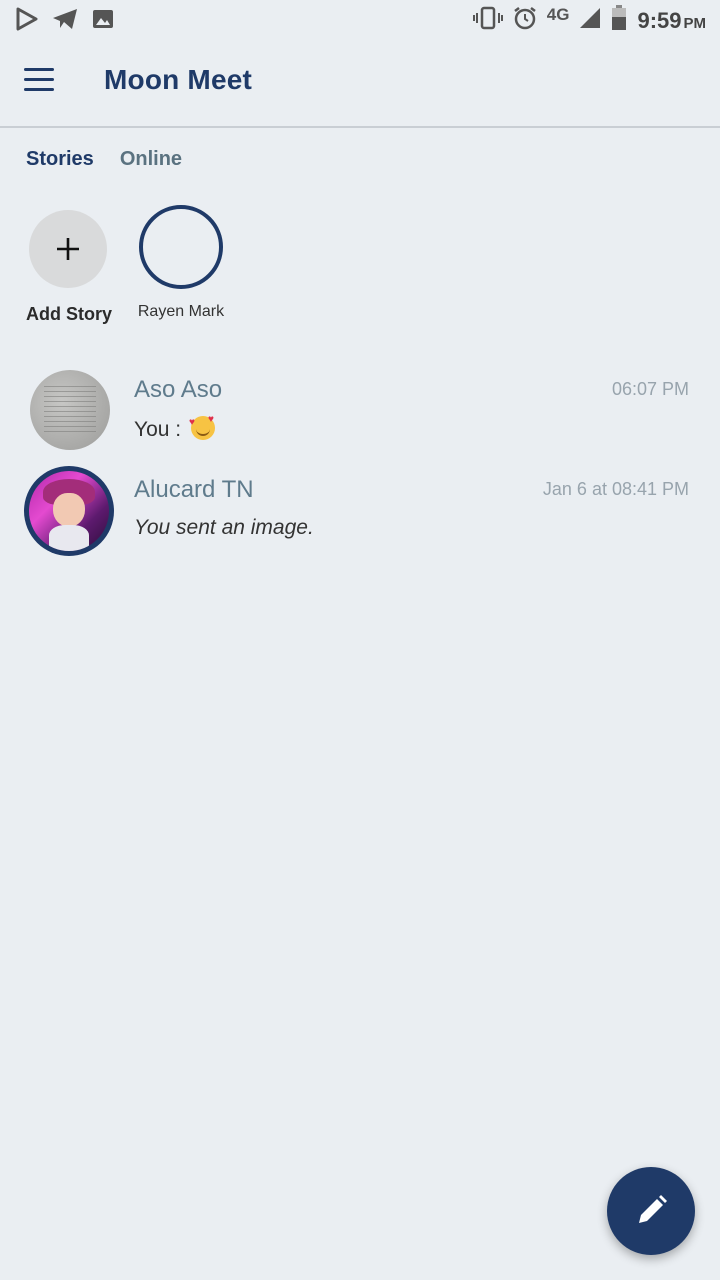 This screenshot has width=720, height=1280. I want to click on chat-last-message: You : ♥ ♥, so click(174, 428).